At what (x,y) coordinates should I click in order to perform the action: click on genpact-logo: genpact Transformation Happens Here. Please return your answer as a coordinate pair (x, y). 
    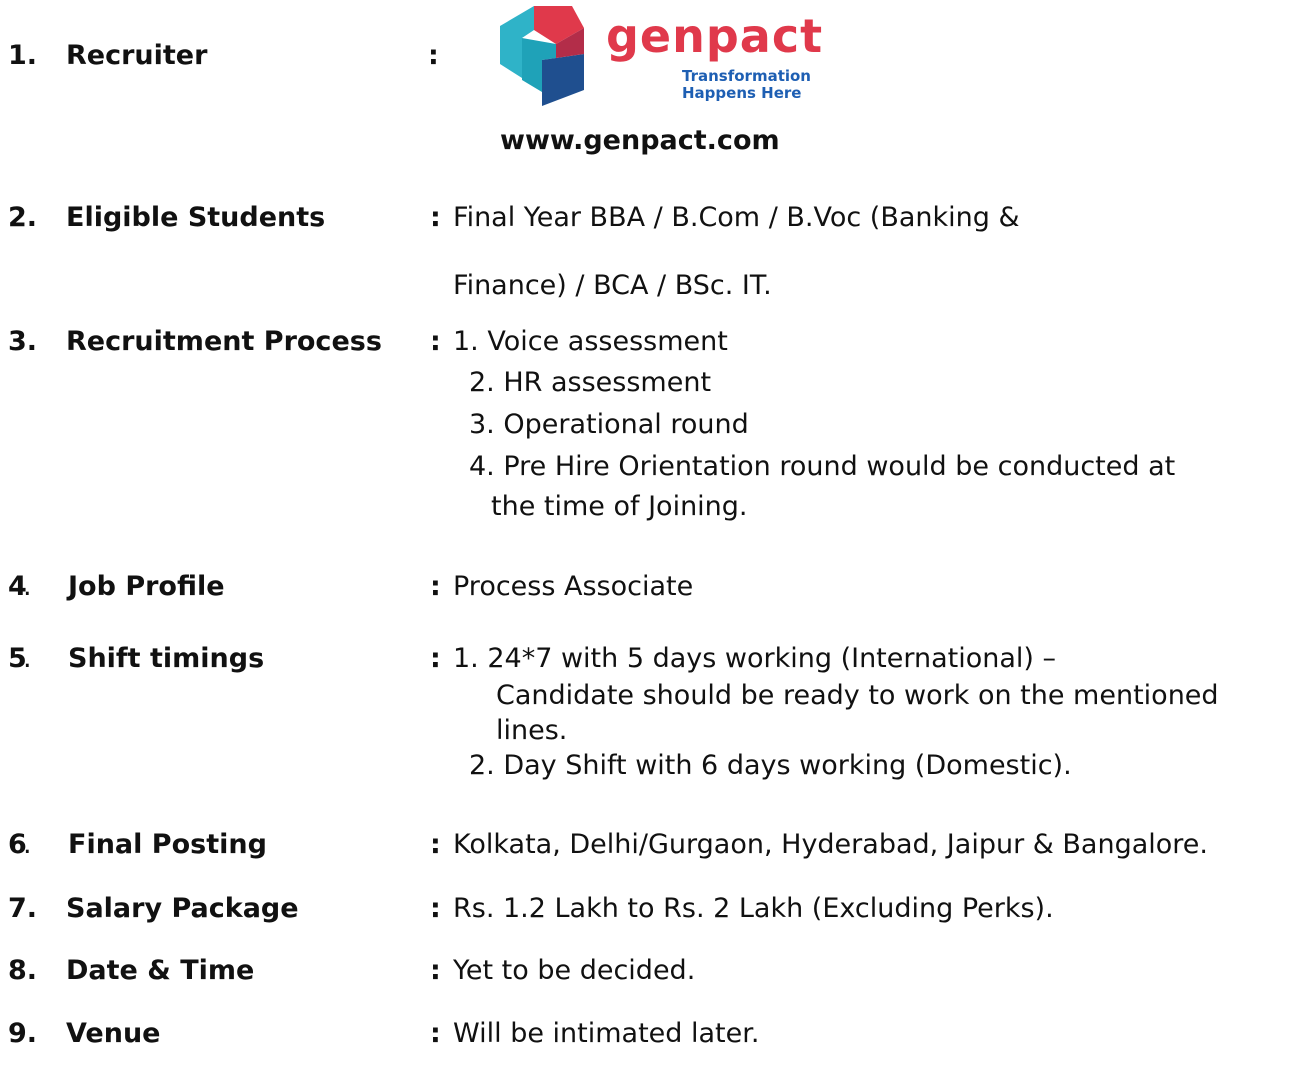
    Looking at the image, I should click on (659, 54).